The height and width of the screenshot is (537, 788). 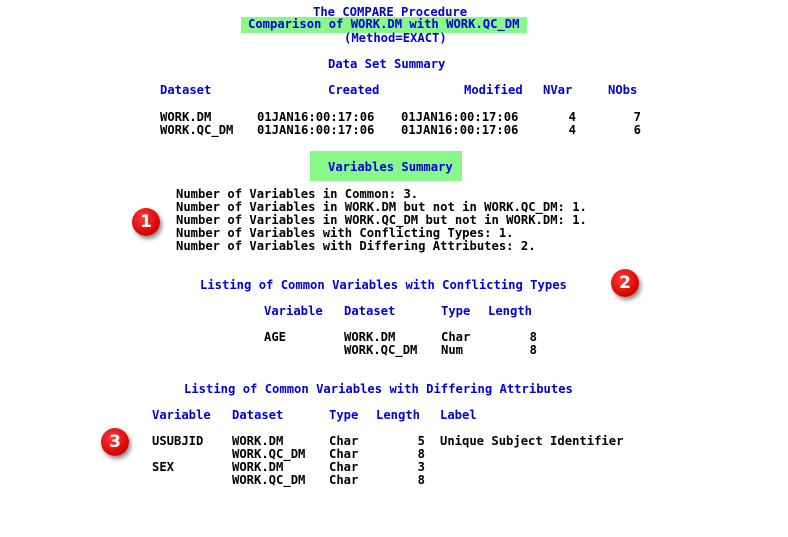 What do you see at coordinates (452, 350) in the screenshot?
I see `cell-type: Num` at bounding box center [452, 350].